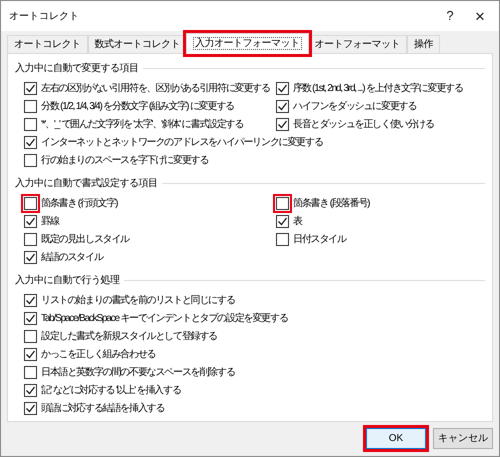 The width and height of the screenshot is (500, 457). Describe the element at coordinates (111, 391) in the screenshot. I see `checkbox-label: '記' などに対応する '以上' を挿入する` at that location.